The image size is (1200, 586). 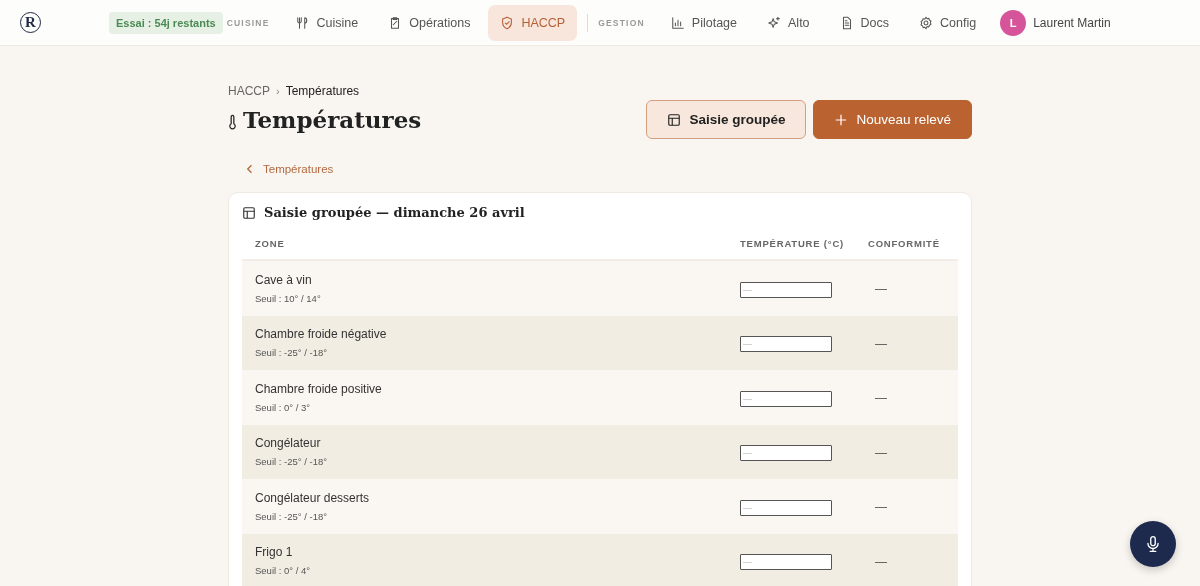 I want to click on page-title: Températures, so click(x=332, y=119).